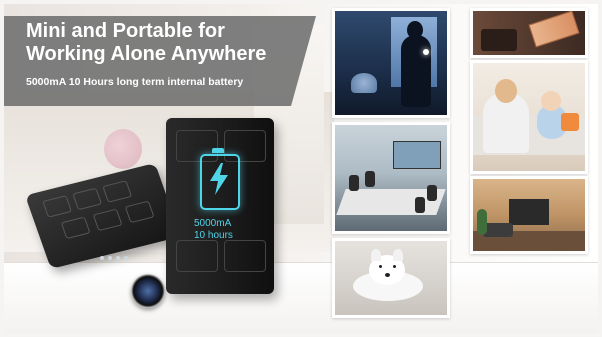 This screenshot has height=337, width=602. What do you see at coordinates (529, 215) in the screenshot?
I see `living-room-photo` at bounding box center [529, 215].